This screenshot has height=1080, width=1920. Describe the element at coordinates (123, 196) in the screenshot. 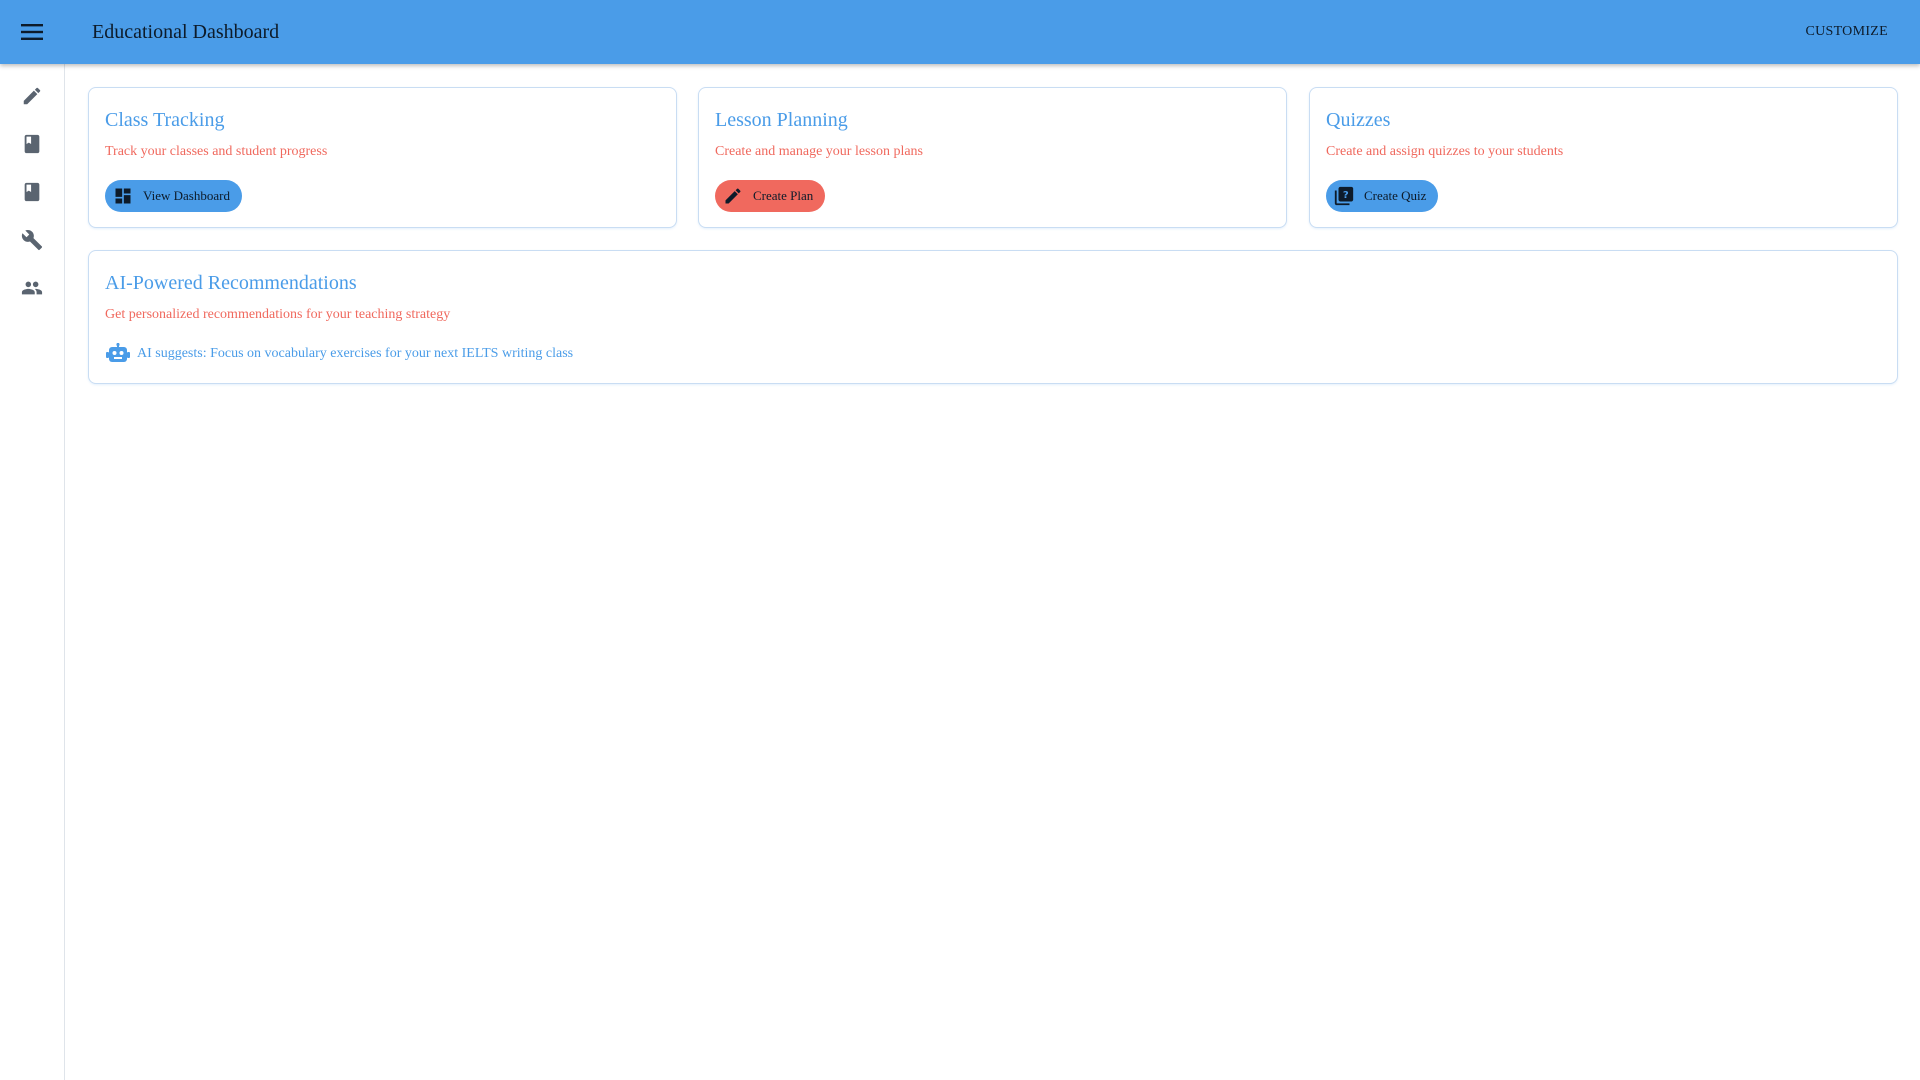

I see `dashboard-icon` at that location.